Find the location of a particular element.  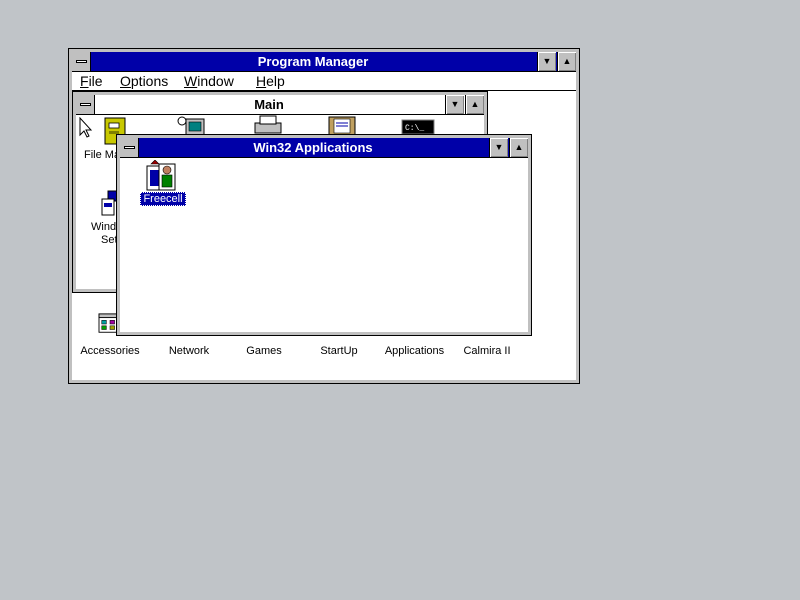

main-titlebar: Main ▼ ▲ is located at coordinates (280, 105).